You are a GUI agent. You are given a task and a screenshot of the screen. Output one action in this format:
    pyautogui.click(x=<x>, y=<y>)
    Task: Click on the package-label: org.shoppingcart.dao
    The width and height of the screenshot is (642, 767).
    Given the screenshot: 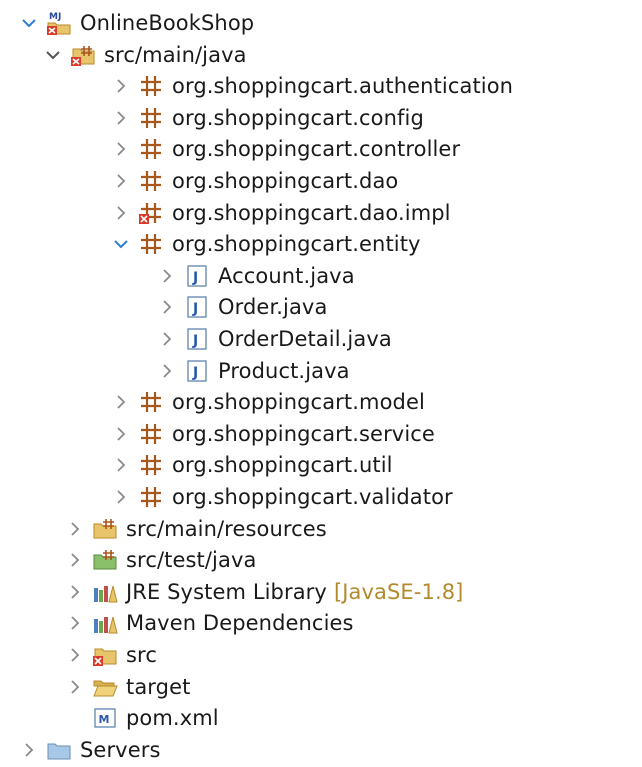 What is the action you would take?
    pyautogui.click(x=285, y=181)
    